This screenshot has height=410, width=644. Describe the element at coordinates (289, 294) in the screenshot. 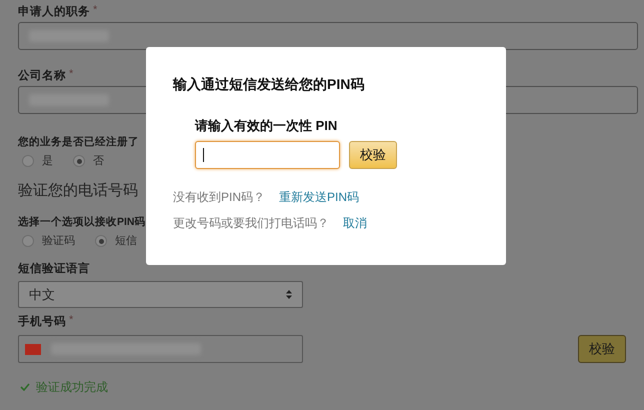

I see `updown-arrows-icon` at that location.